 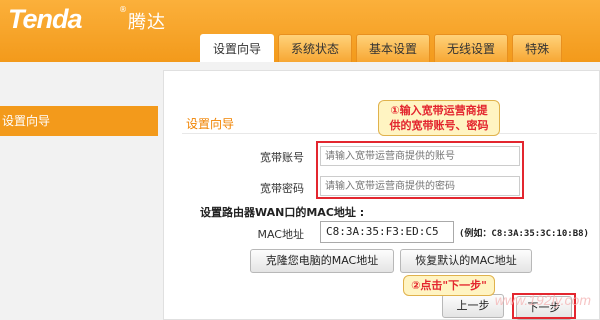 I want to click on main-tabs: 设置向导 系统状态 基本设置 无线设置 特殊, so click(x=383, y=48).